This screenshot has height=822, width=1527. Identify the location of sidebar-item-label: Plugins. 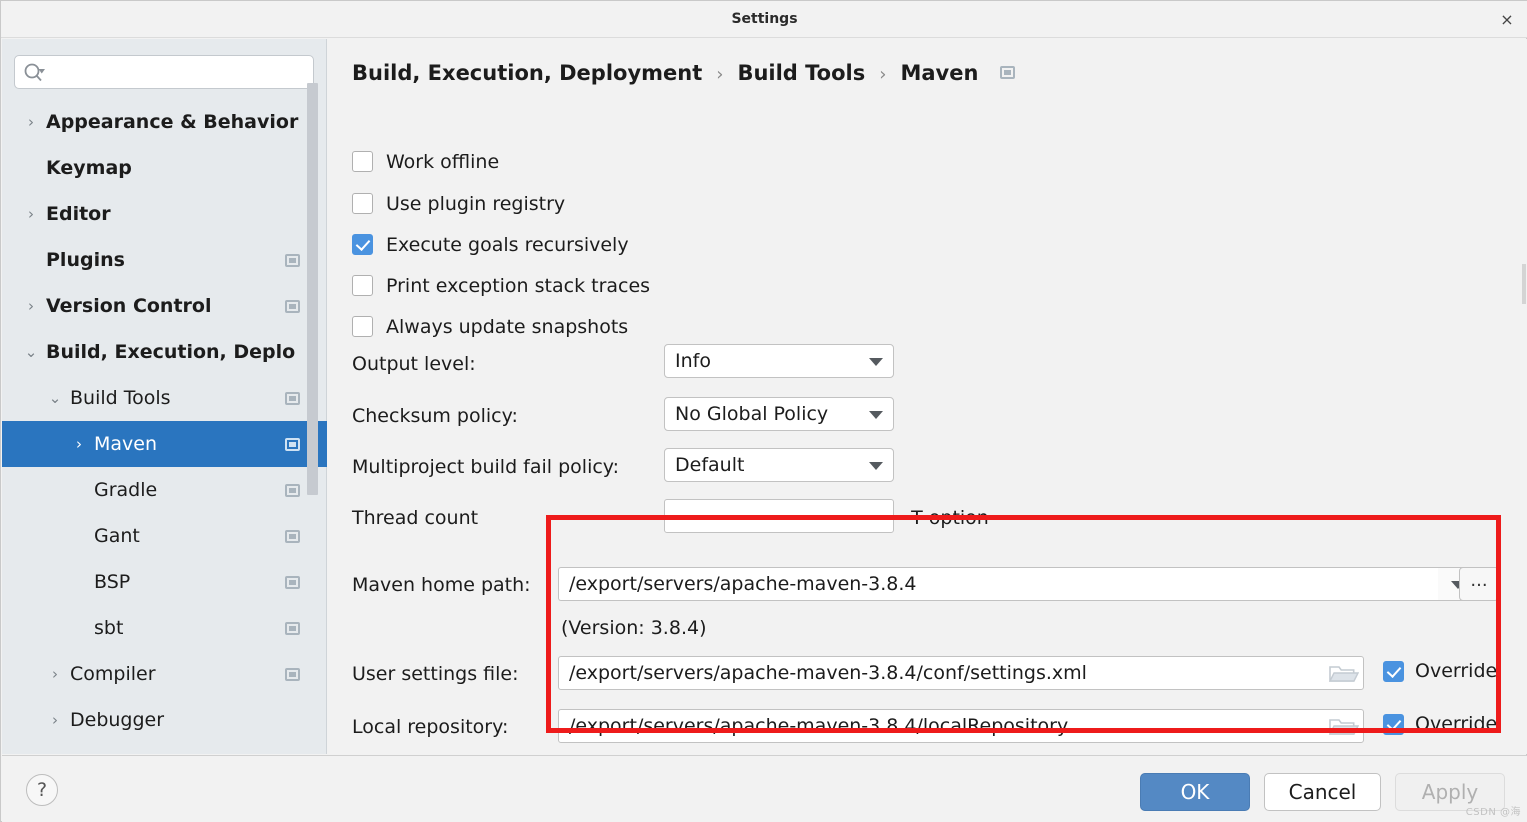
(85, 260).